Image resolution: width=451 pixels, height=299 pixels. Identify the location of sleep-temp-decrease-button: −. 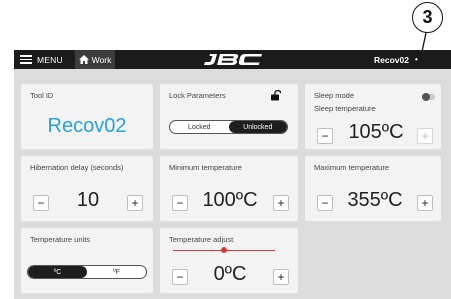
(325, 136).